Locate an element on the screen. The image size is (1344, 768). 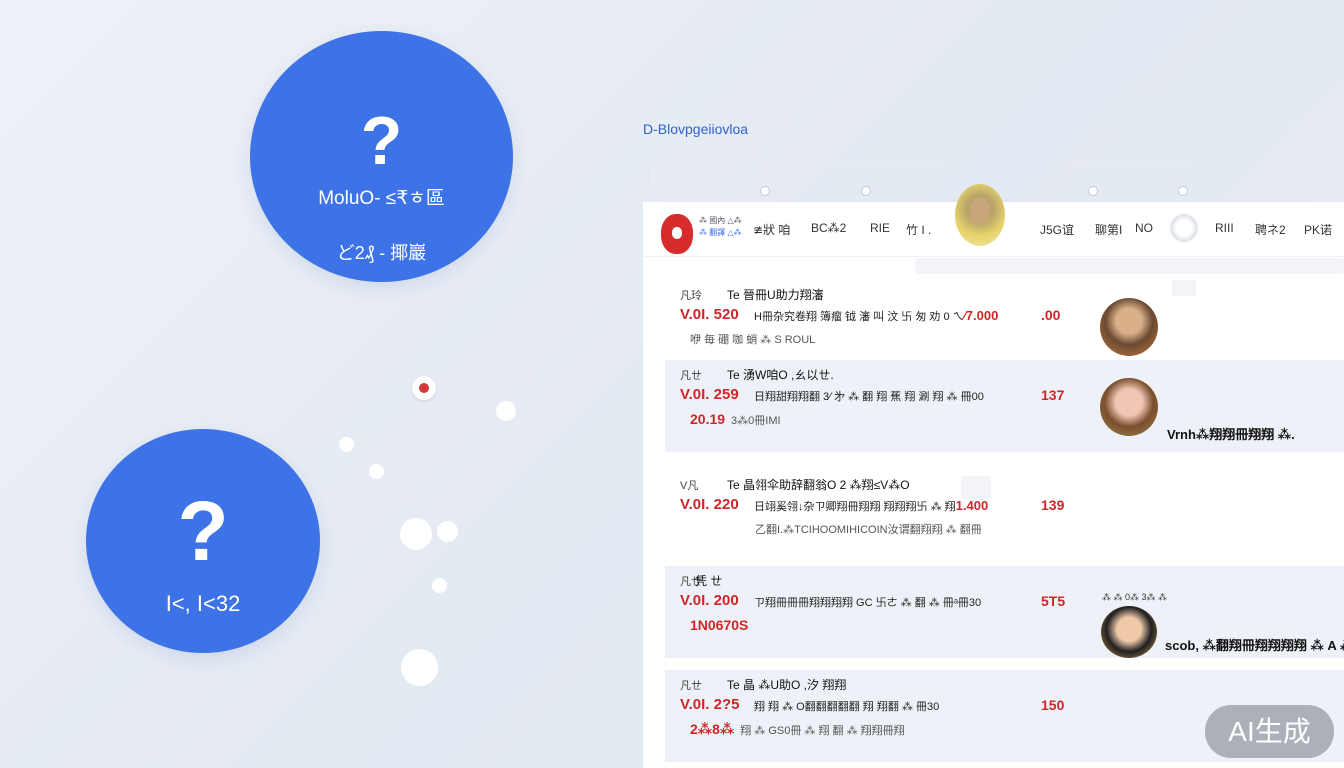
brand-line-1: ⁂ 國內 △⁂ is located at coordinates (720, 220).